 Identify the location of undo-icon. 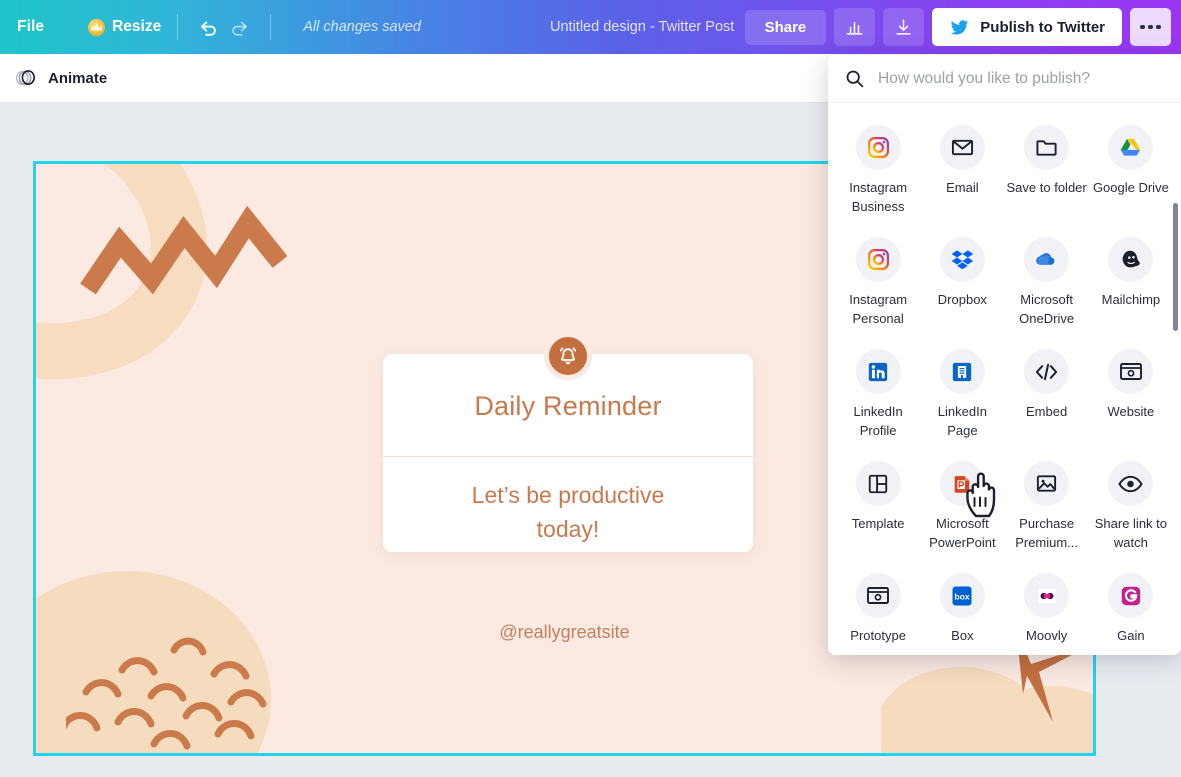
(209, 27).